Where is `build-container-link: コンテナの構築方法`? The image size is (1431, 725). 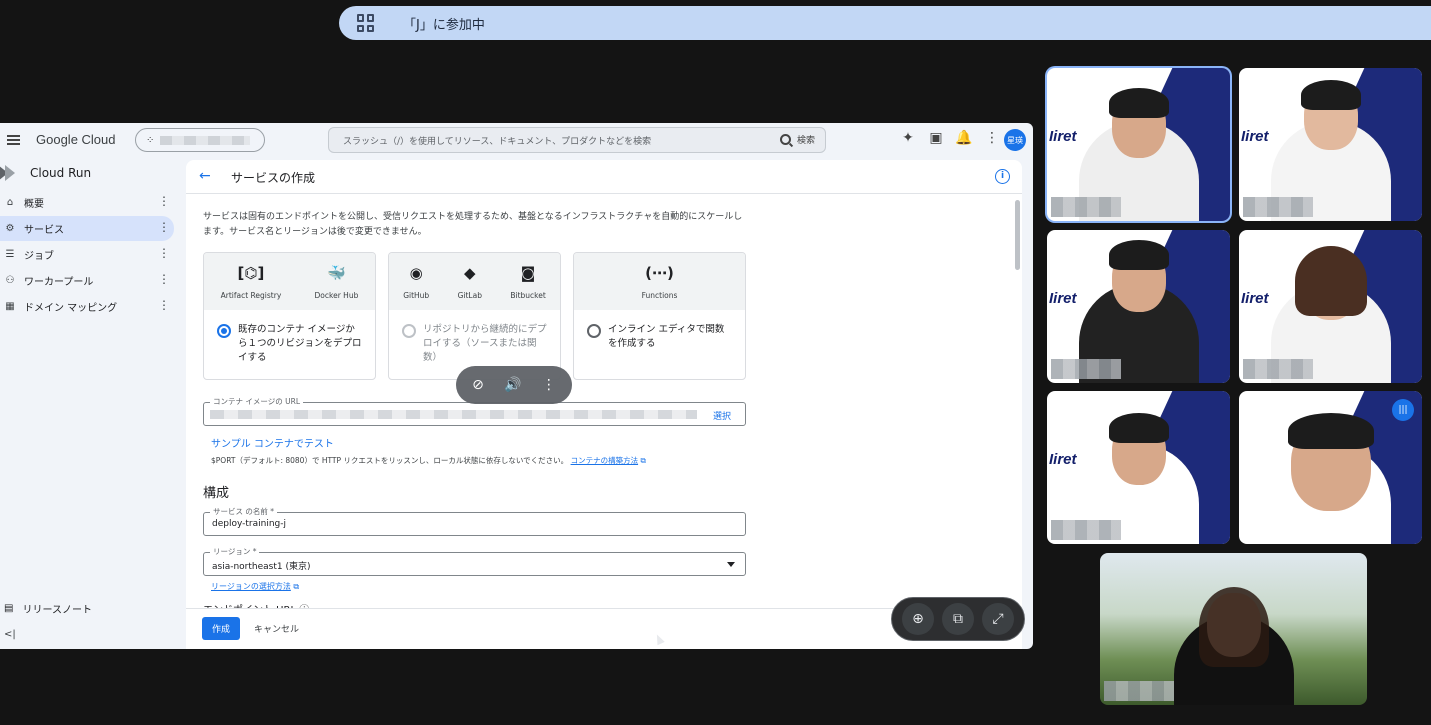
build-container-link: コンテナの構築方法 is located at coordinates (605, 460).